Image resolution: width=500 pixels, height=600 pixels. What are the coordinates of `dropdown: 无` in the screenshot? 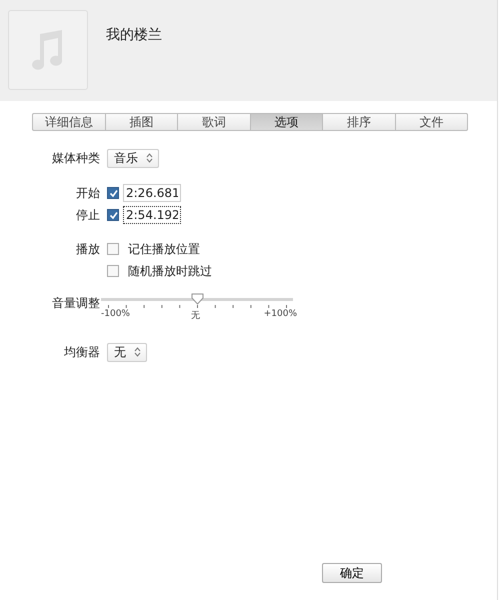 It's located at (127, 352).